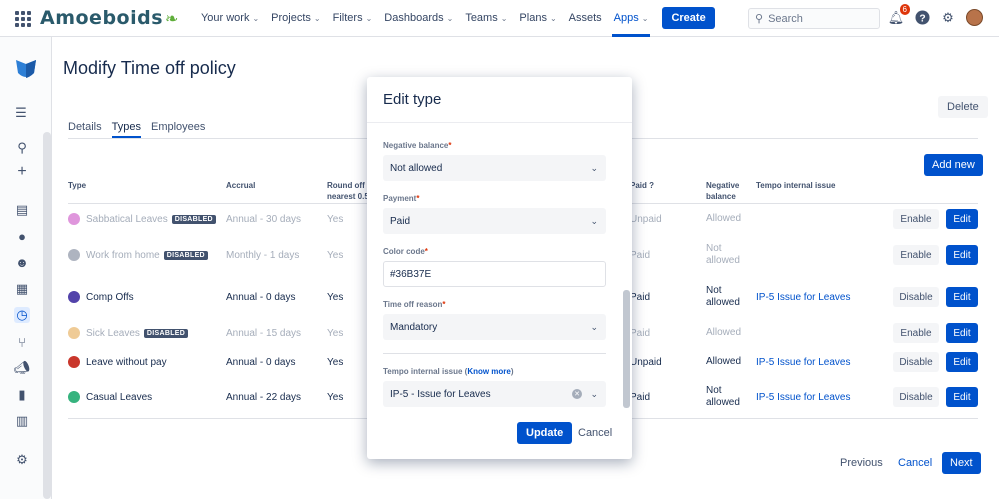 This screenshot has width=999, height=499. I want to click on megaphone-icon: 📣︎, so click(22, 368).